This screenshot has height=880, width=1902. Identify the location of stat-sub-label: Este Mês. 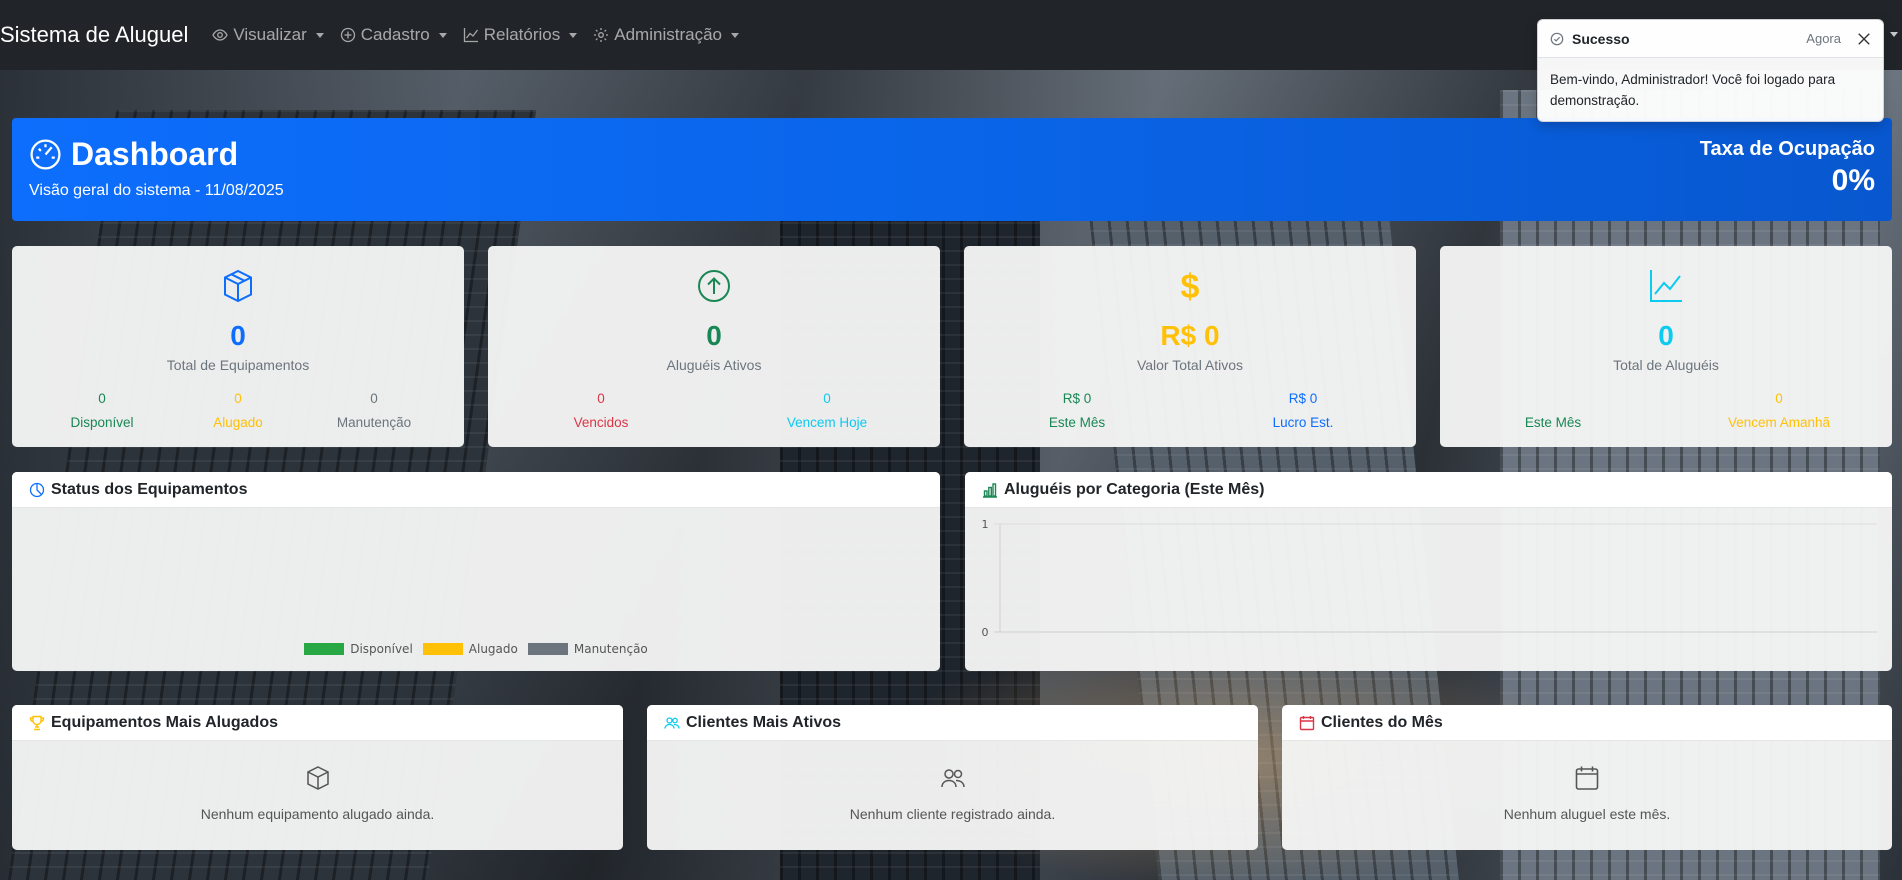
(1553, 422).